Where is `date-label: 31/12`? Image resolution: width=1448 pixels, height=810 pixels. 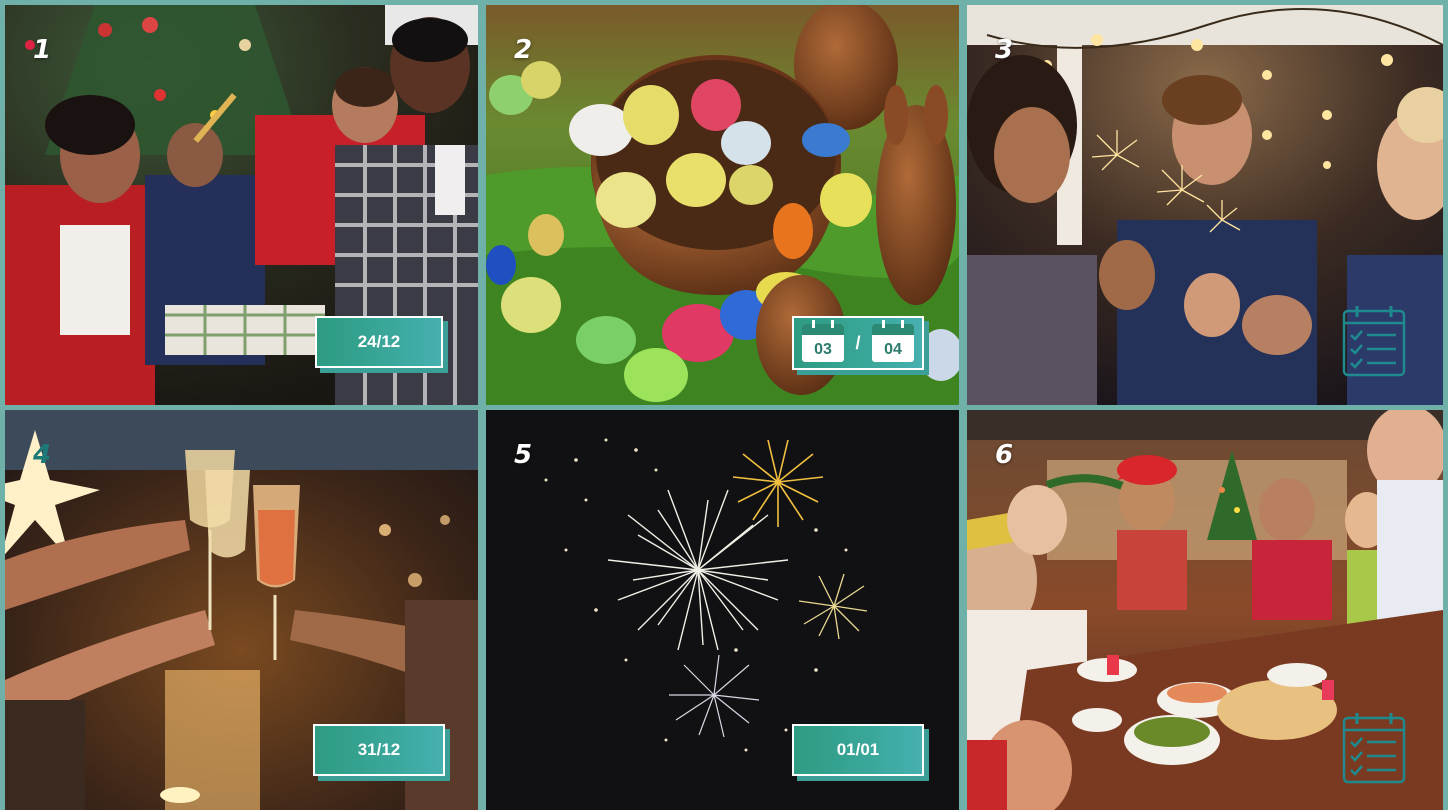
date-label: 31/12 is located at coordinates (379, 749).